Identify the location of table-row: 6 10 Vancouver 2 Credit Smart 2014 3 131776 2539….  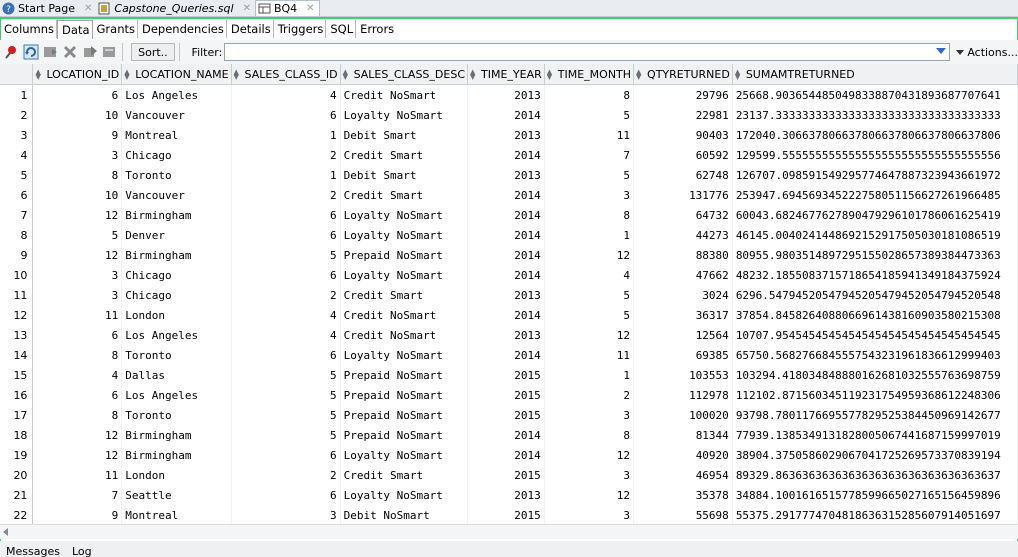
(509, 195).